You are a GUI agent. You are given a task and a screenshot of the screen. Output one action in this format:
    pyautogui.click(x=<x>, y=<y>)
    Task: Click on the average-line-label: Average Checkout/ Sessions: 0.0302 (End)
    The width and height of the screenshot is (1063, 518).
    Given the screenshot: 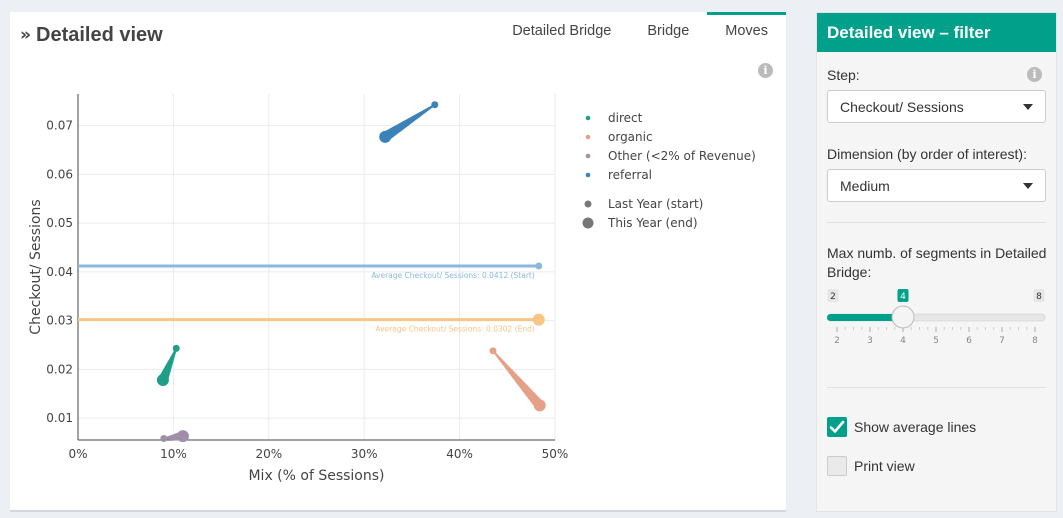 What is the action you would take?
    pyautogui.click(x=454, y=329)
    